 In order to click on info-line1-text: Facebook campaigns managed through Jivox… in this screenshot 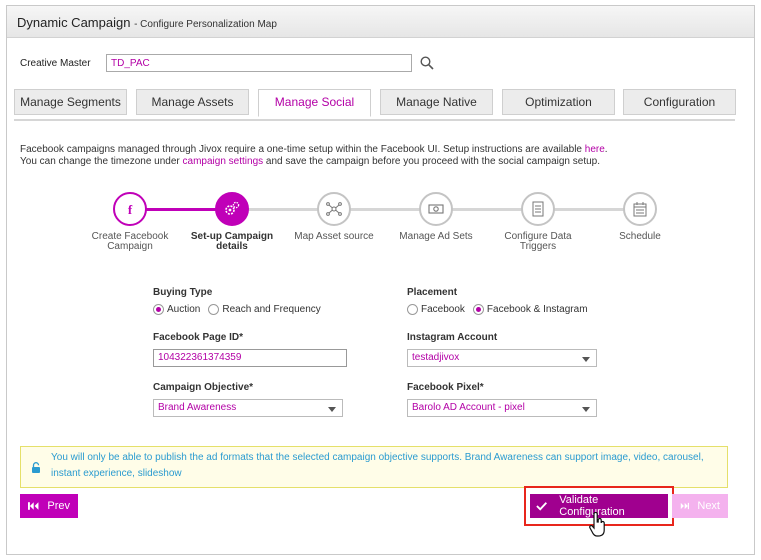, I will do `click(302, 149)`.